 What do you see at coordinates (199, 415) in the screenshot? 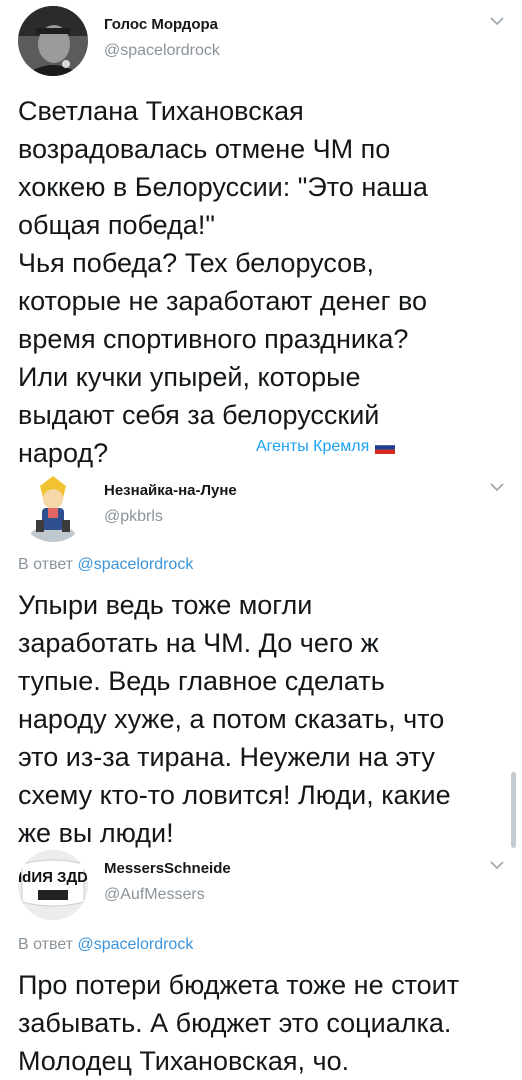
I see `text-line: выдают себя за белорусский` at bounding box center [199, 415].